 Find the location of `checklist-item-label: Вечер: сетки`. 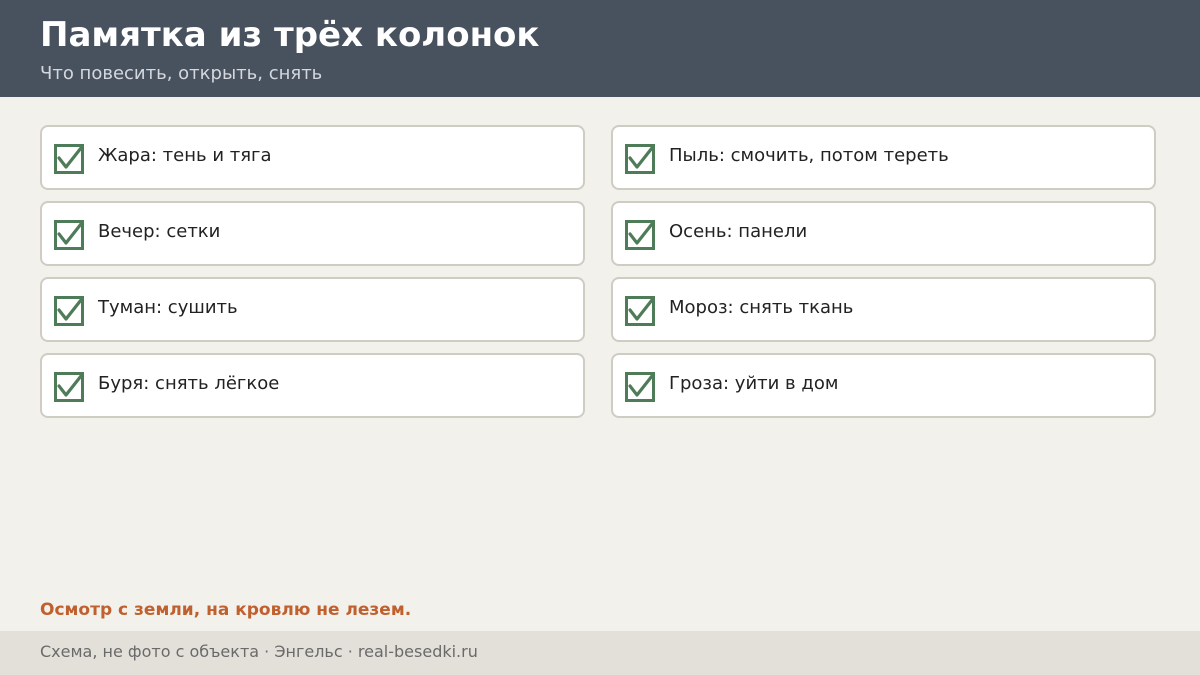

checklist-item-label: Вечер: сетки is located at coordinates (159, 231).